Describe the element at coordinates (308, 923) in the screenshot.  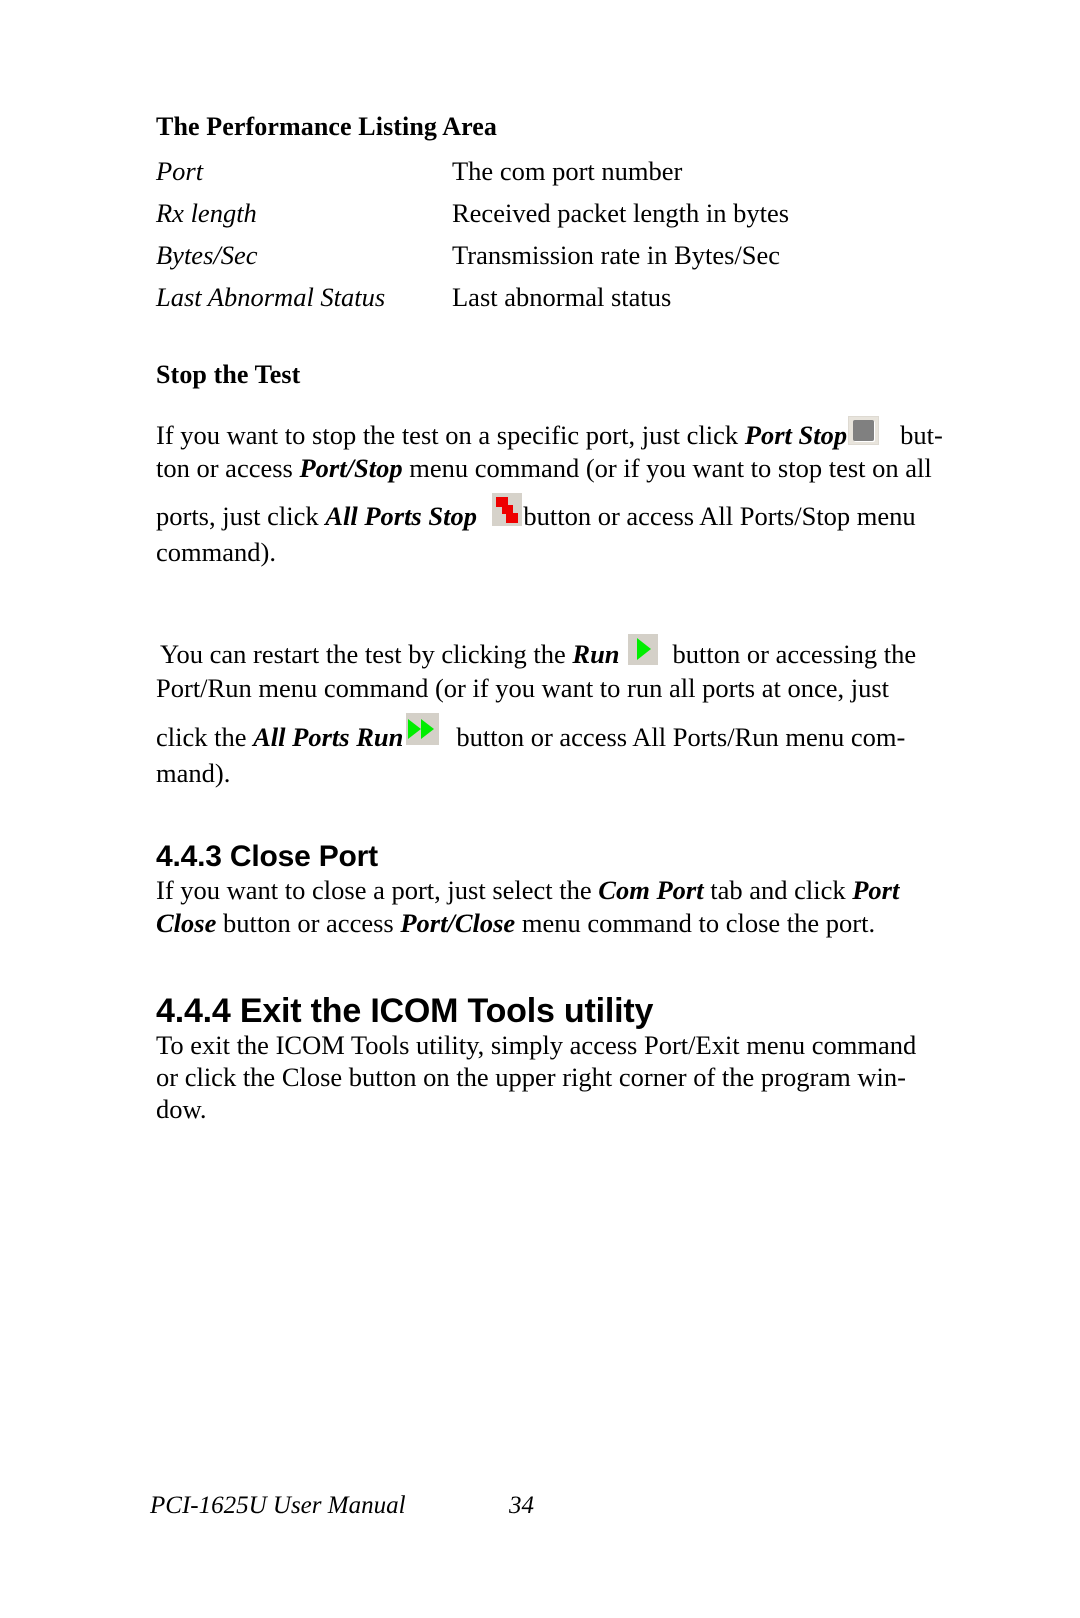
I see `close-line2-text-a: button or access` at that location.